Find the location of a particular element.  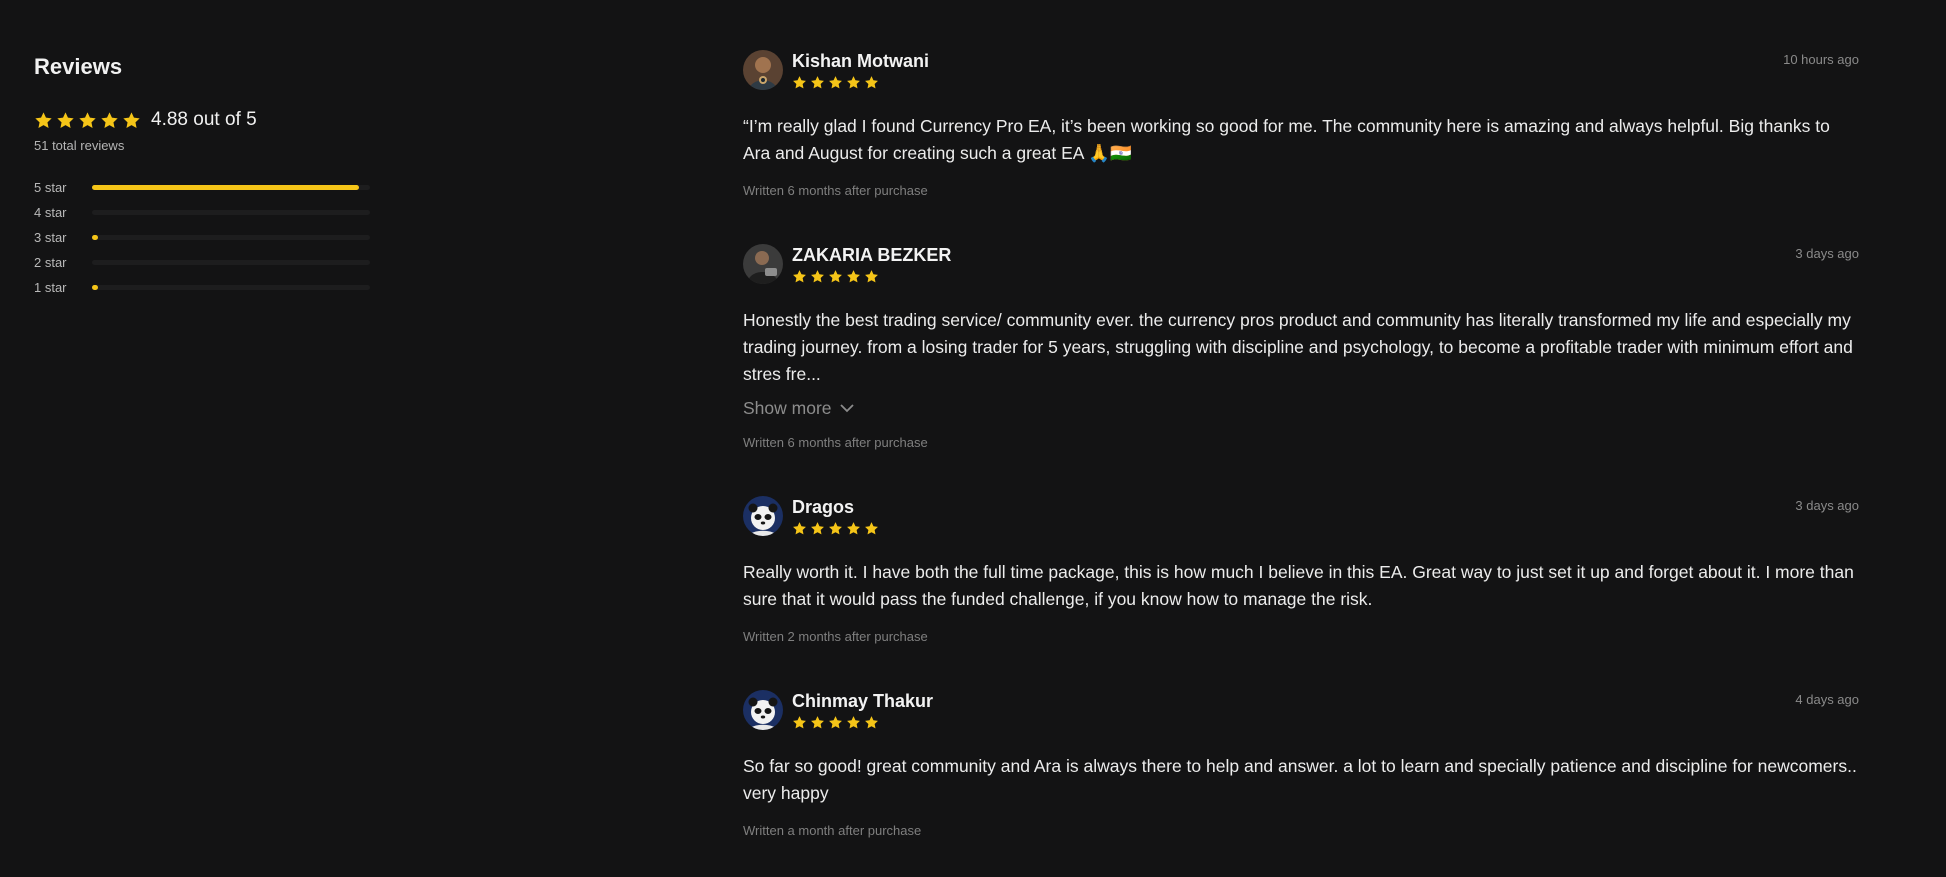

rating-breakdown: 5 star 4 star 3 star 2 star 1 star is located at coordinates (204, 237).